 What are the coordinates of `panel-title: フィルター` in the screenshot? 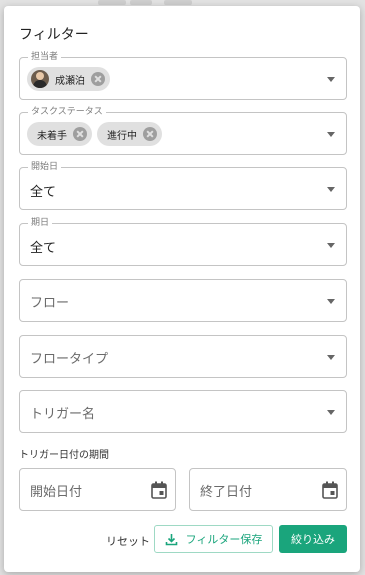 It's located at (54, 35).